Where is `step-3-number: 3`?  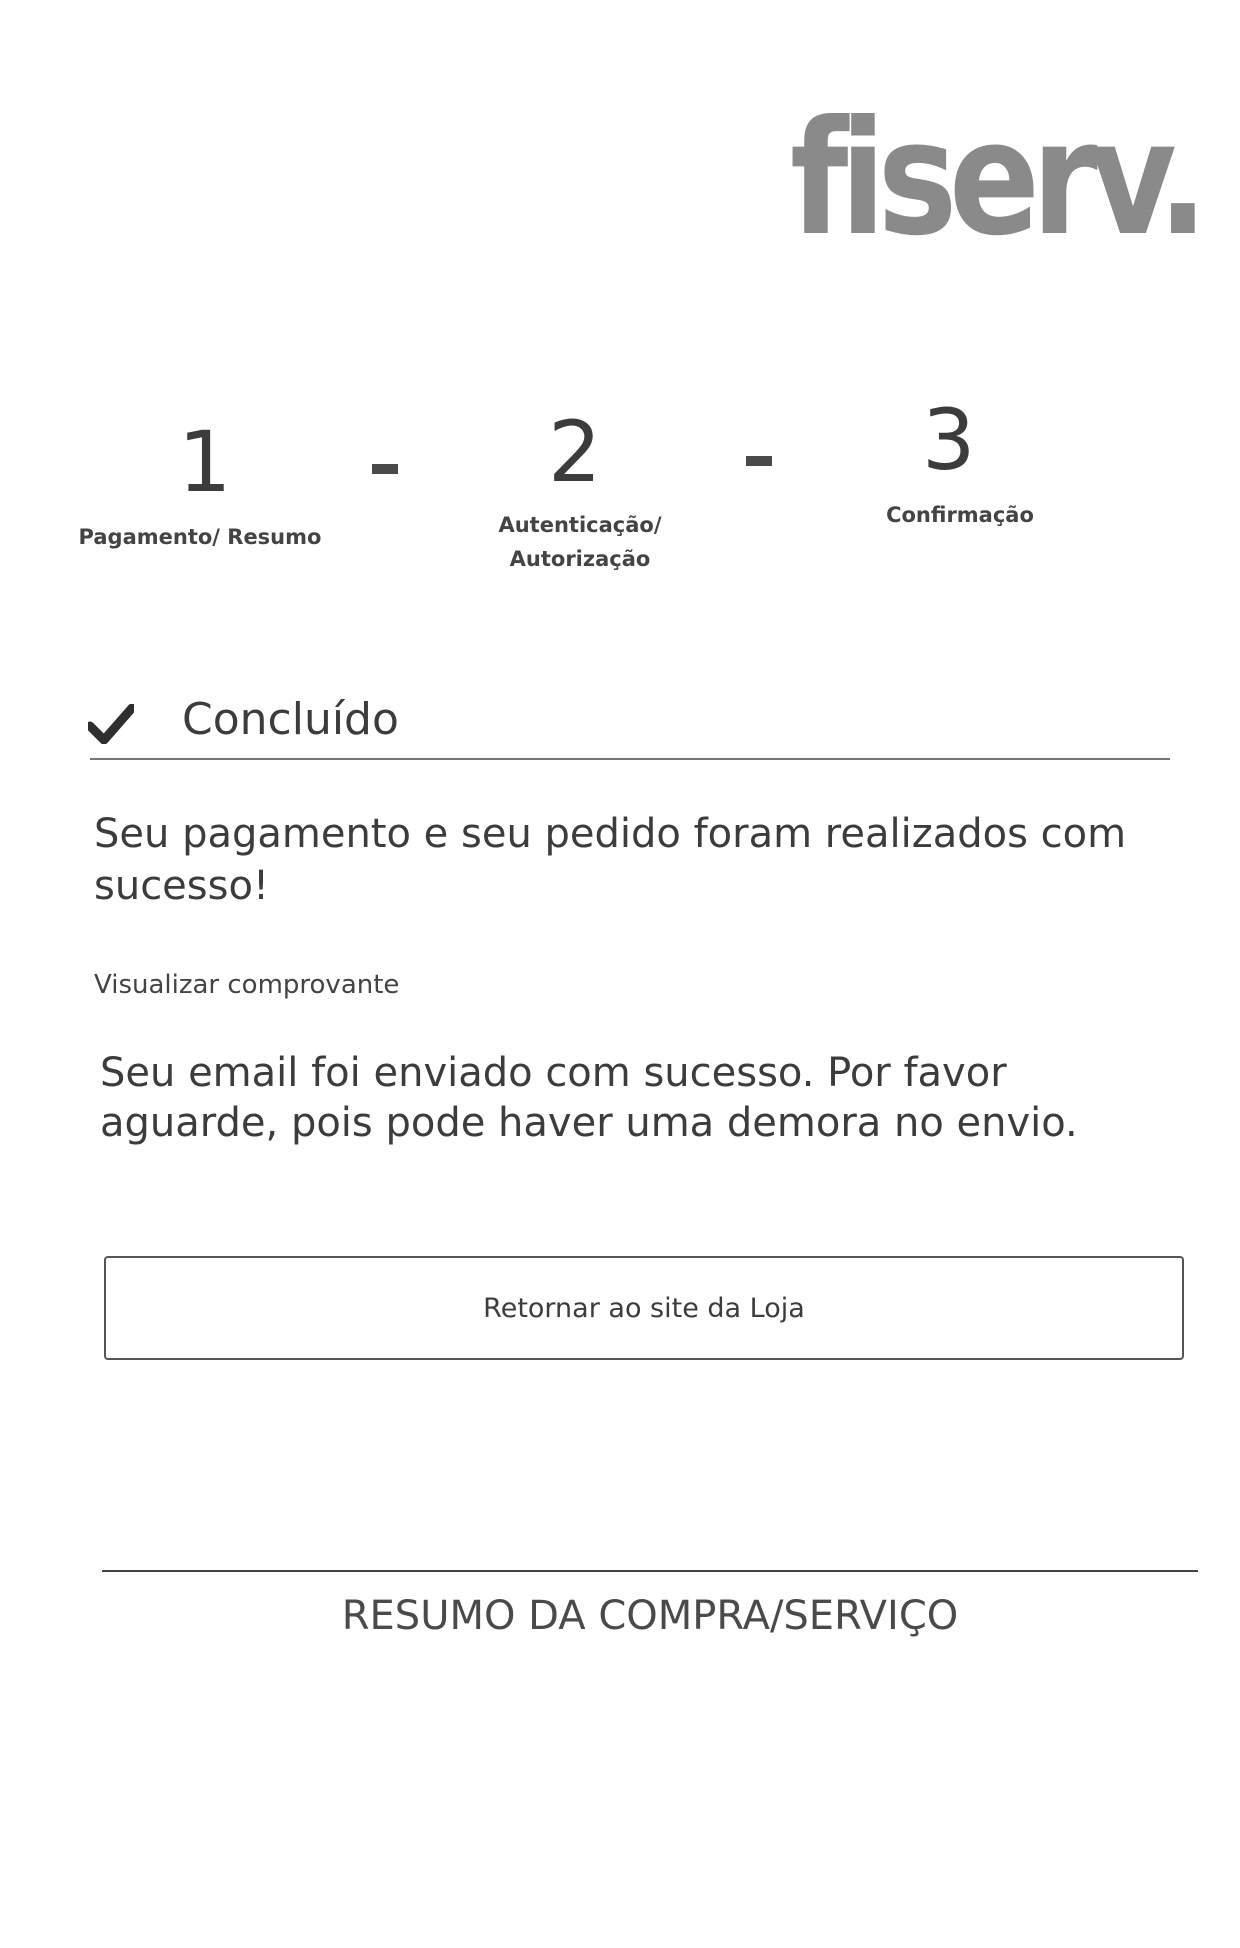
step-3-number: 3 is located at coordinates (949, 440).